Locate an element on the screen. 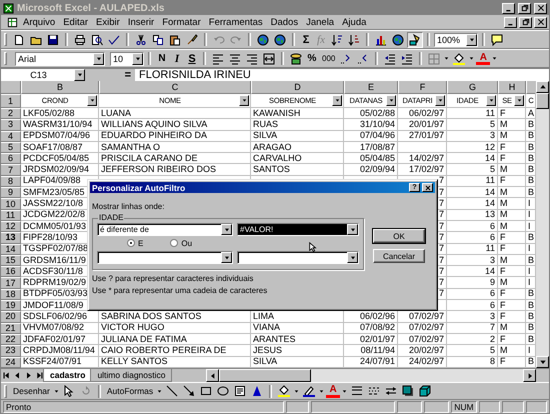 Image resolution: width=550 pixels, height=414 pixels. font-size-dropdown: 10 is located at coordinates (127, 59).